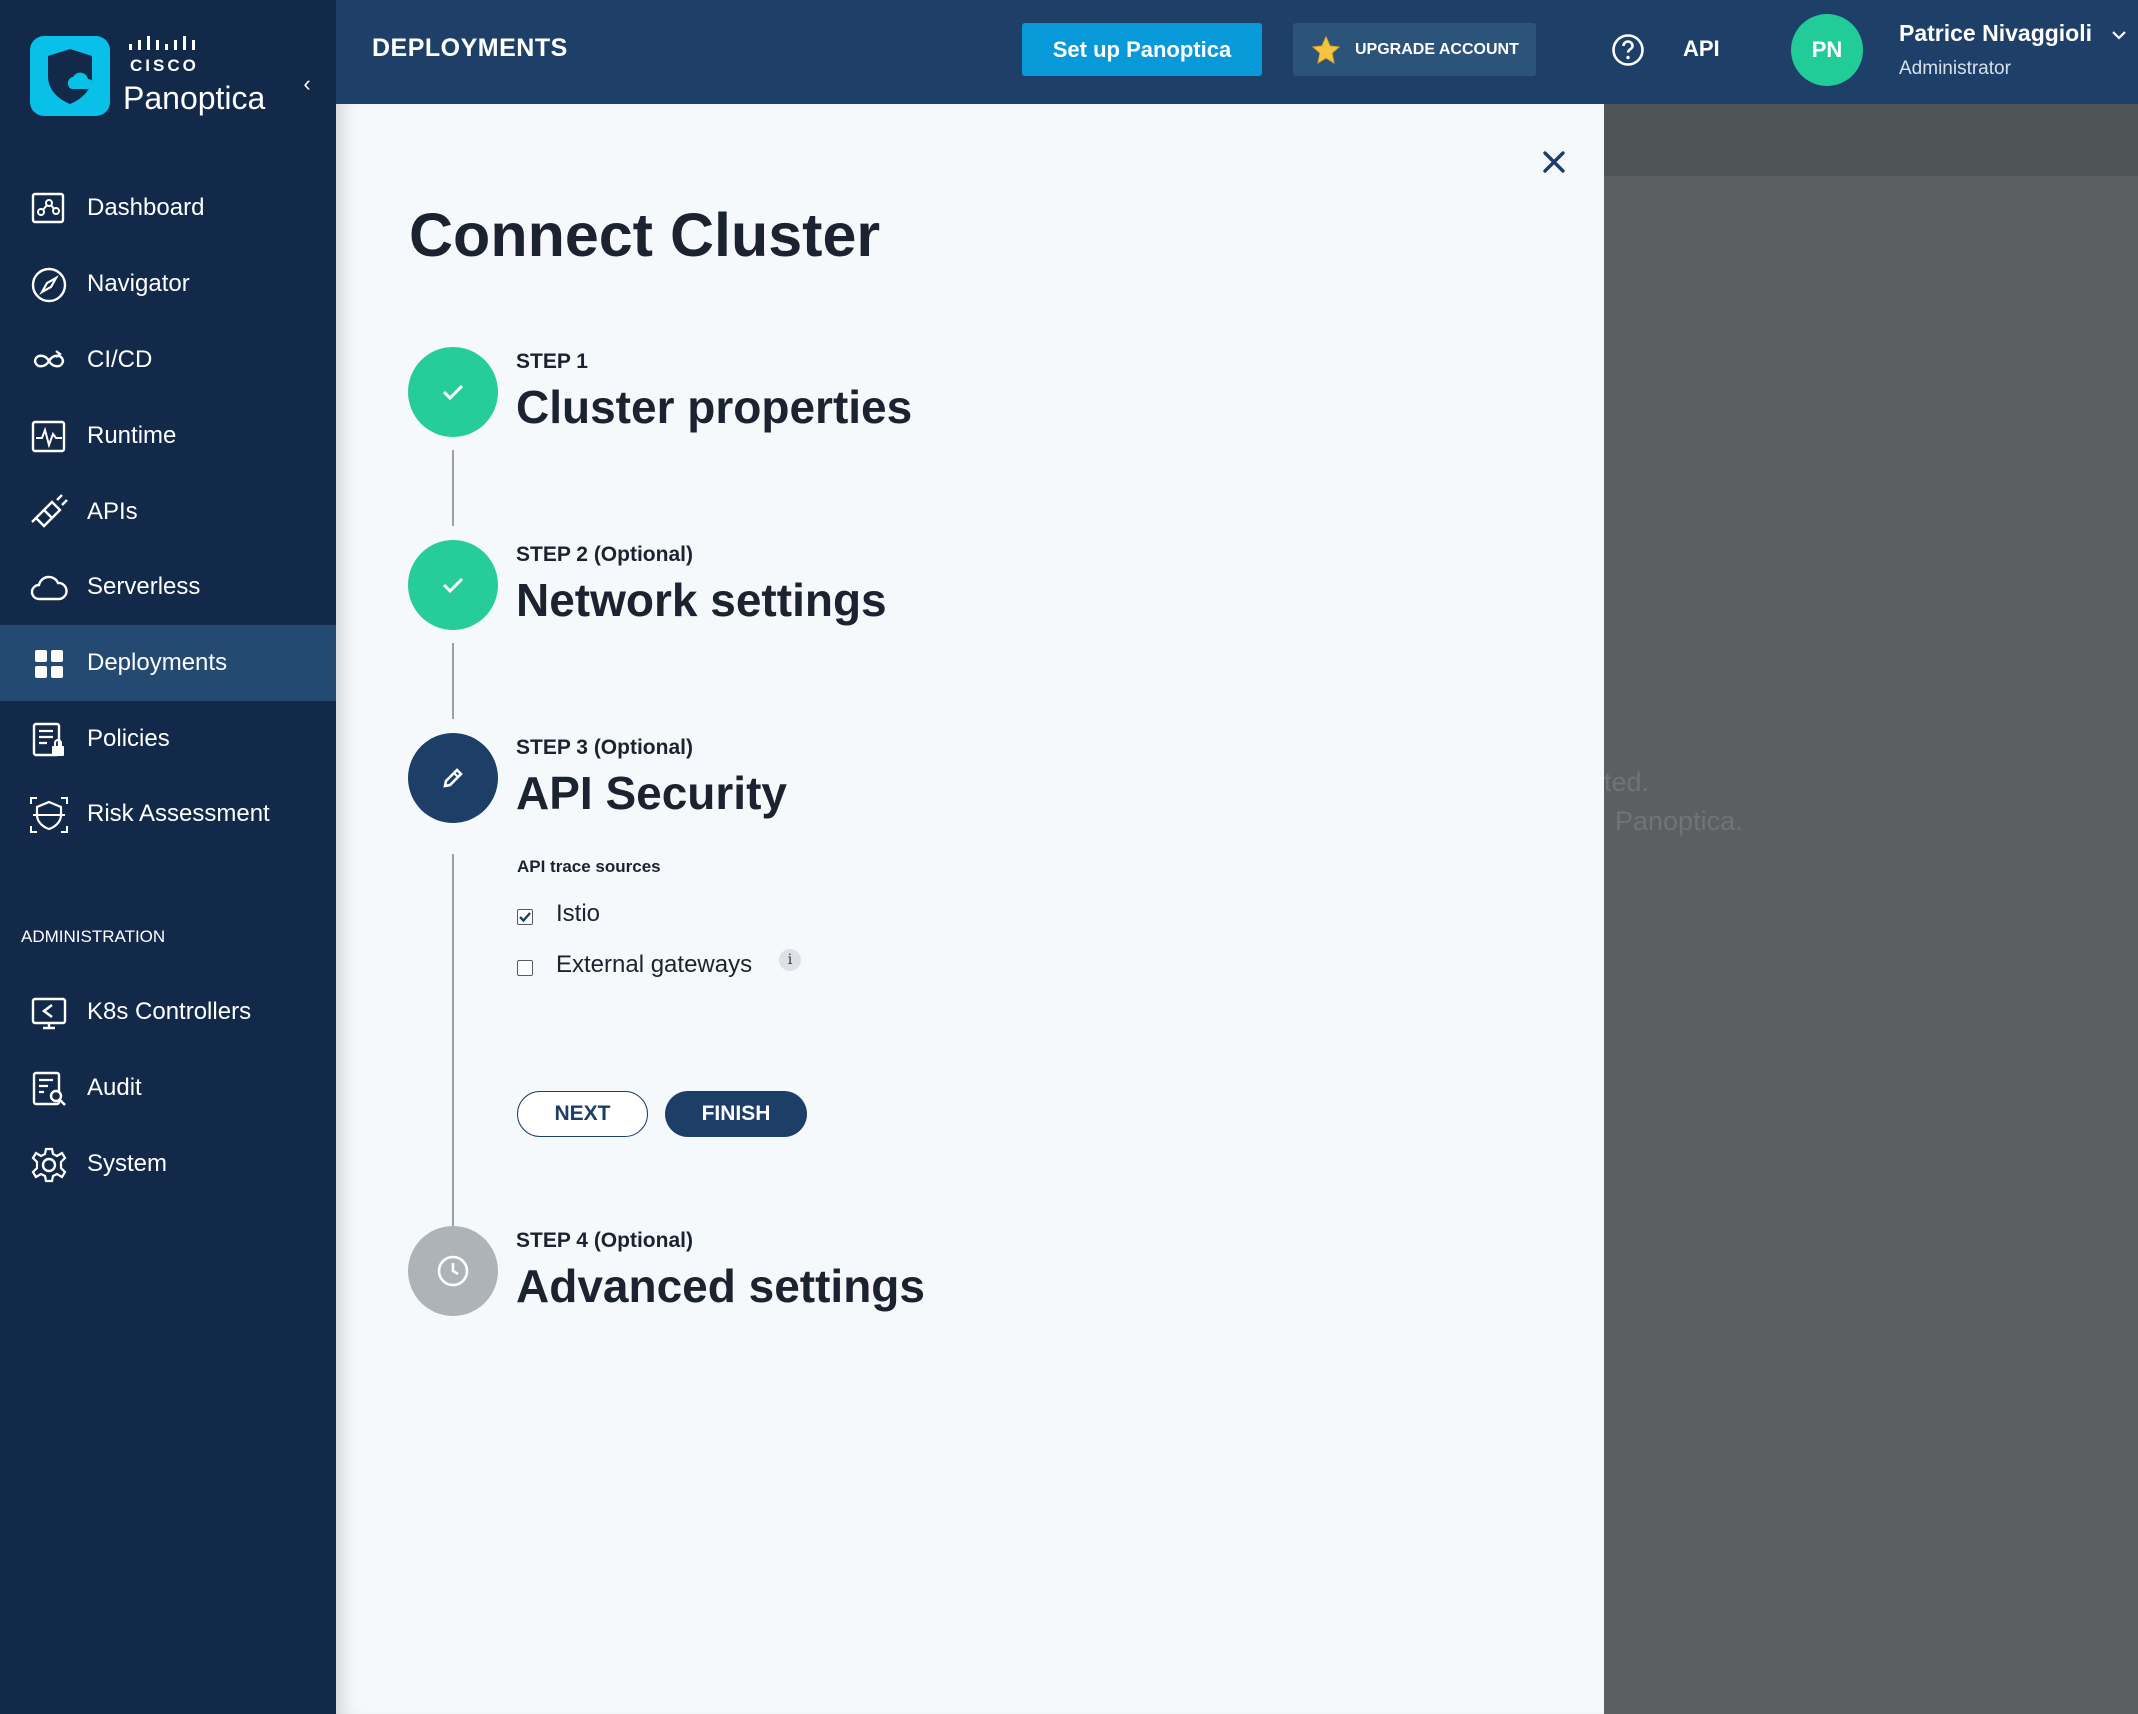 The width and height of the screenshot is (2138, 1714). I want to click on sidebar-item-cicd: CI/CD, so click(168, 360).